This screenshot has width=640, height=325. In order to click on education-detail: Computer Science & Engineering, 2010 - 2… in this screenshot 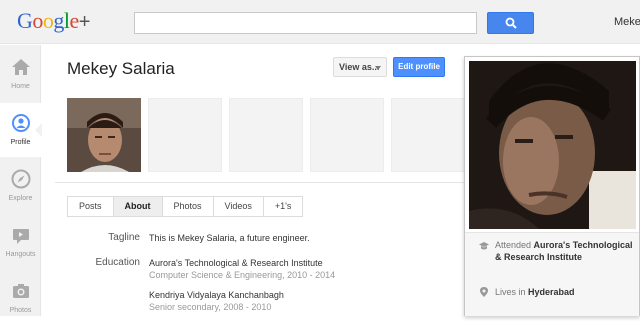, I will do `click(242, 275)`.